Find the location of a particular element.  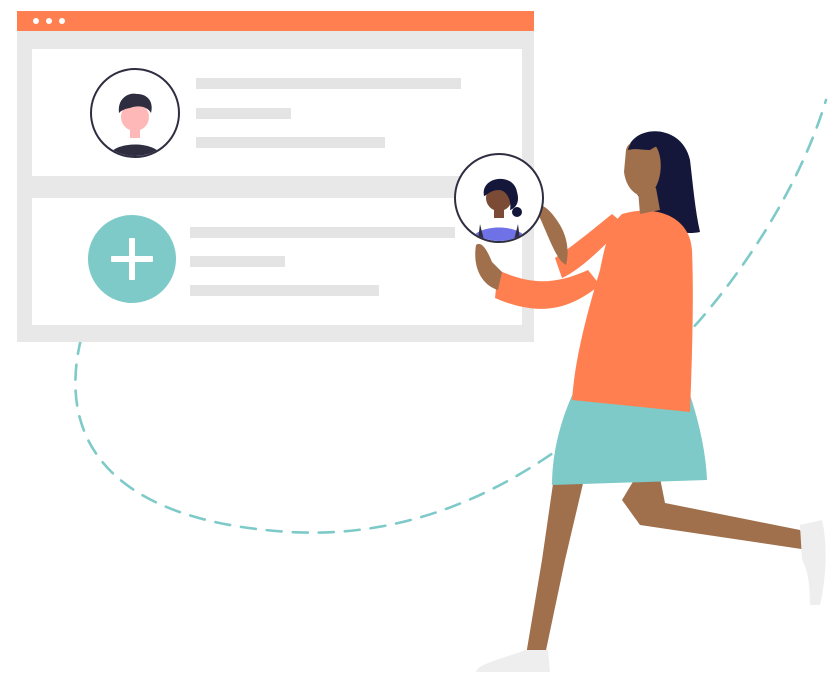

back-shoe is located at coordinates (513, 661).